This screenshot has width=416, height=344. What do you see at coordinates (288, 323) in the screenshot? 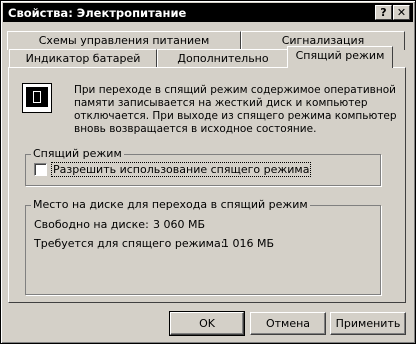
I see `cancel-button: Отмена` at bounding box center [288, 323].